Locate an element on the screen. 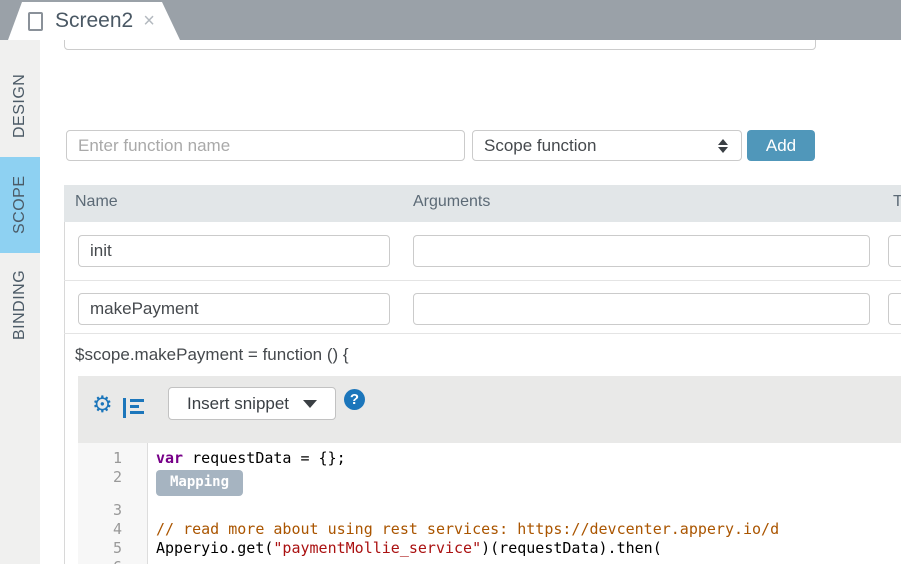 The width and height of the screenshot is (901, 564). add-button: Add is located at coordinates (781, 145).